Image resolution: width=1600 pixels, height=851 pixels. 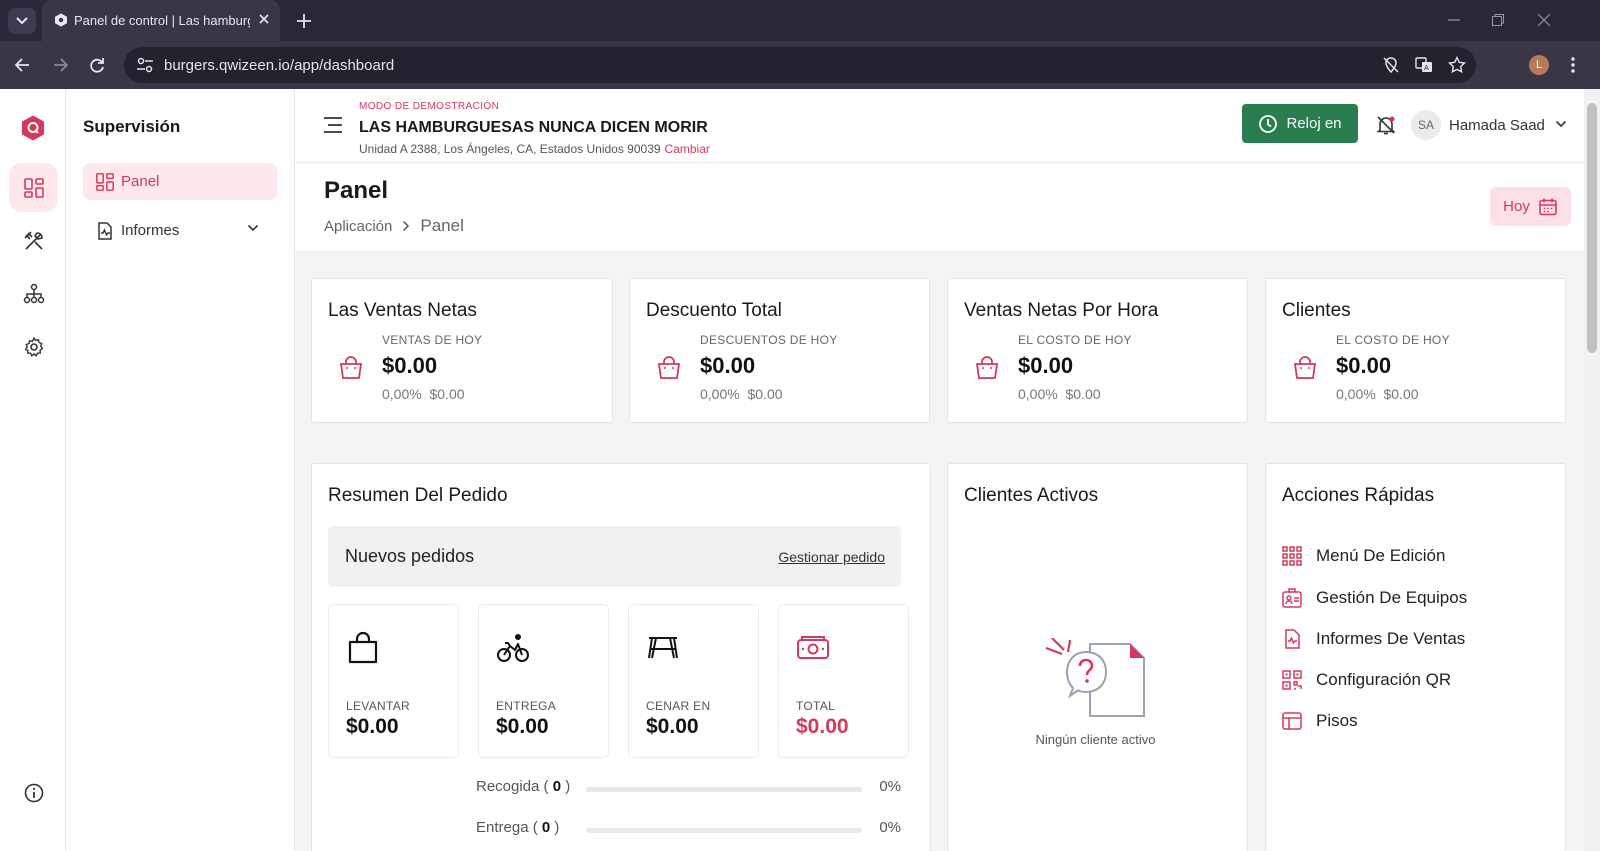 I want to click on clock-in-button: Reloj en, so click(x=1300, y=123).